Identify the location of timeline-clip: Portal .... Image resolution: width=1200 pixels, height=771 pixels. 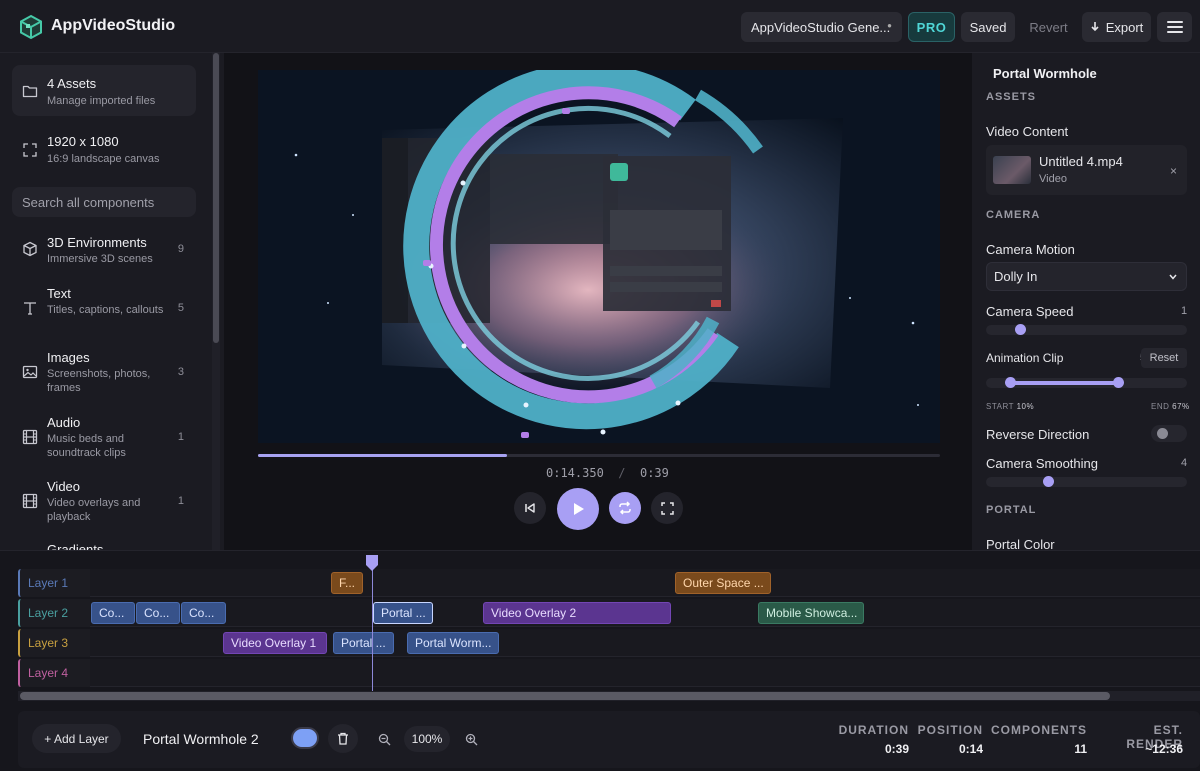
(363, 643).